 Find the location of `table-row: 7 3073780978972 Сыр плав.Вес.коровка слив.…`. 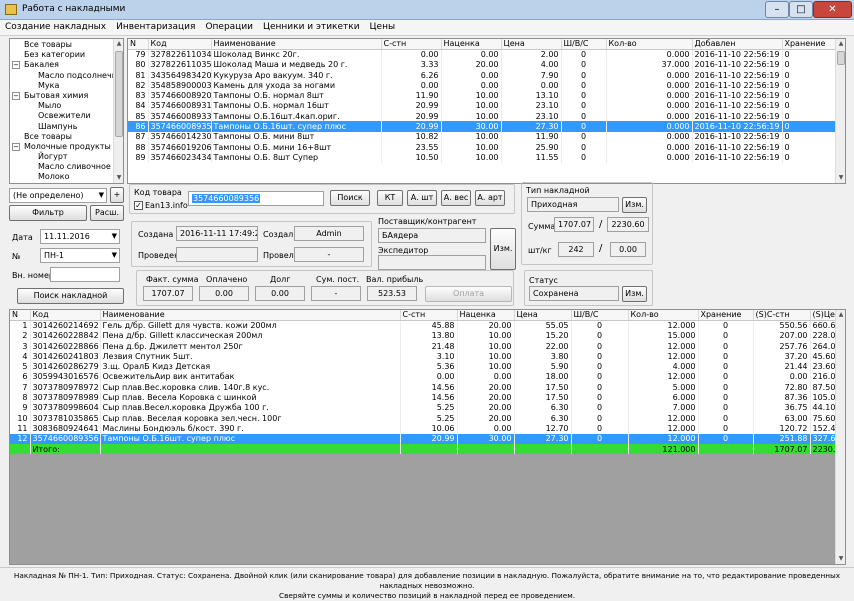

table-row: 7 3073780978972 Сыр плав.Вес.коровка слив.… is located at coordinates (423, 387).